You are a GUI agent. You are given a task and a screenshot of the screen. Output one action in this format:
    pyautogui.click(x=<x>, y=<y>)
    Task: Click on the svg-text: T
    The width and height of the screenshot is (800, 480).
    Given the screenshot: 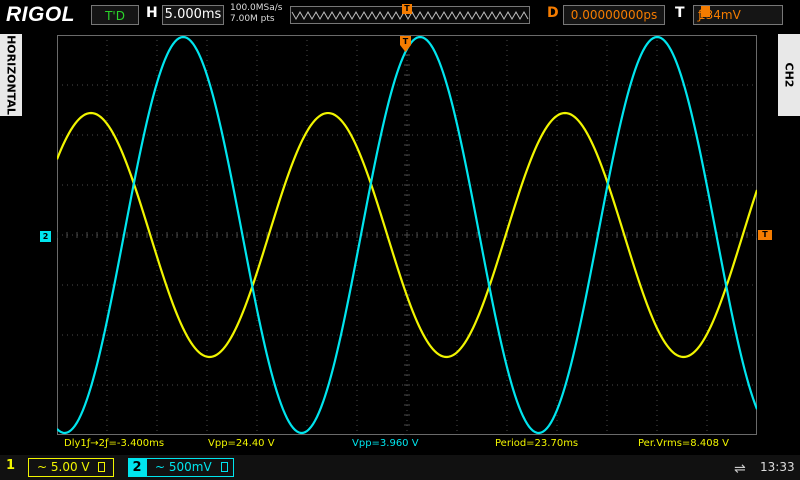 What is the action you would take?
    pyautogui.click(x=406, y=41)
    